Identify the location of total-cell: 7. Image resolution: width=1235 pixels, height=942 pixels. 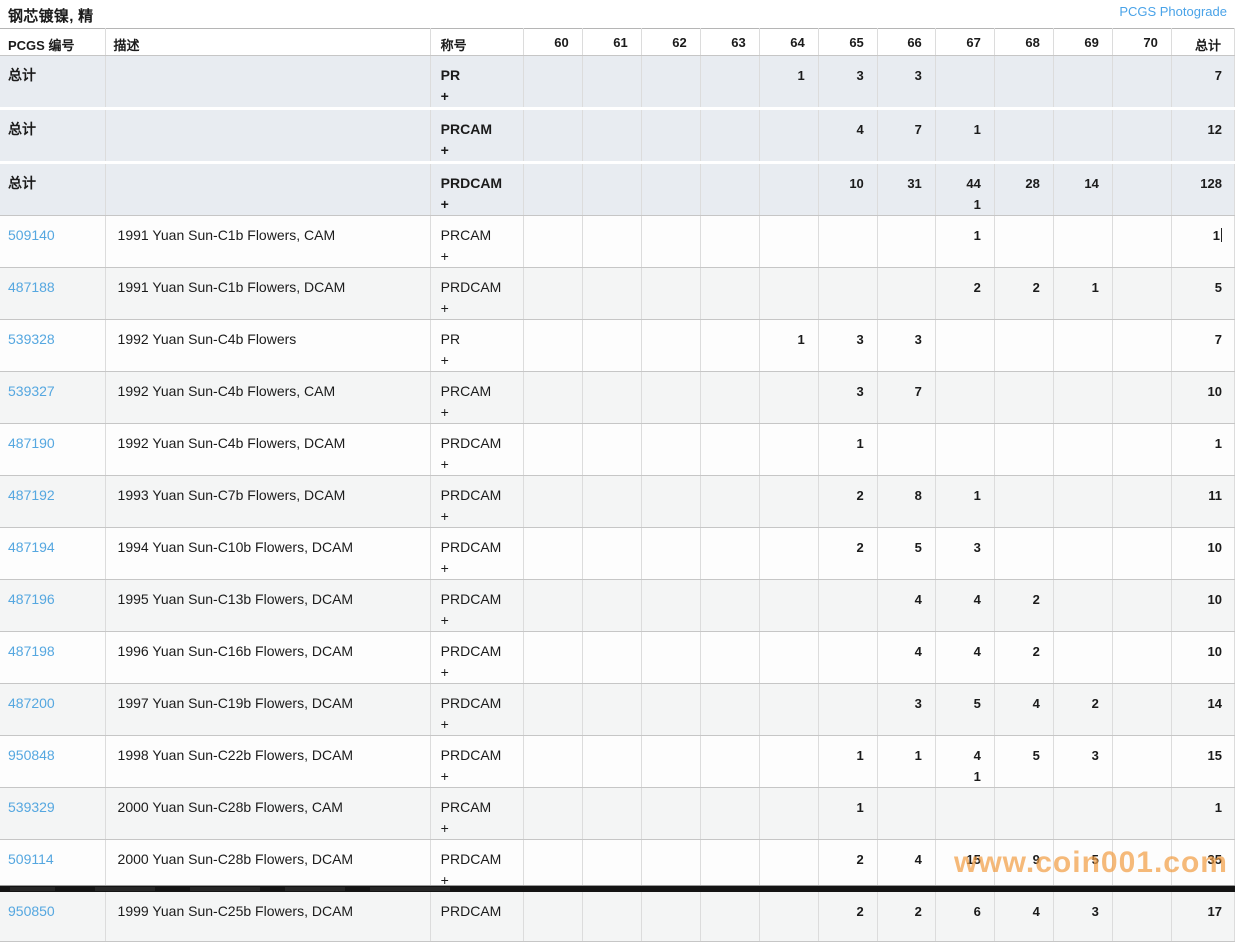
(1203, 82).